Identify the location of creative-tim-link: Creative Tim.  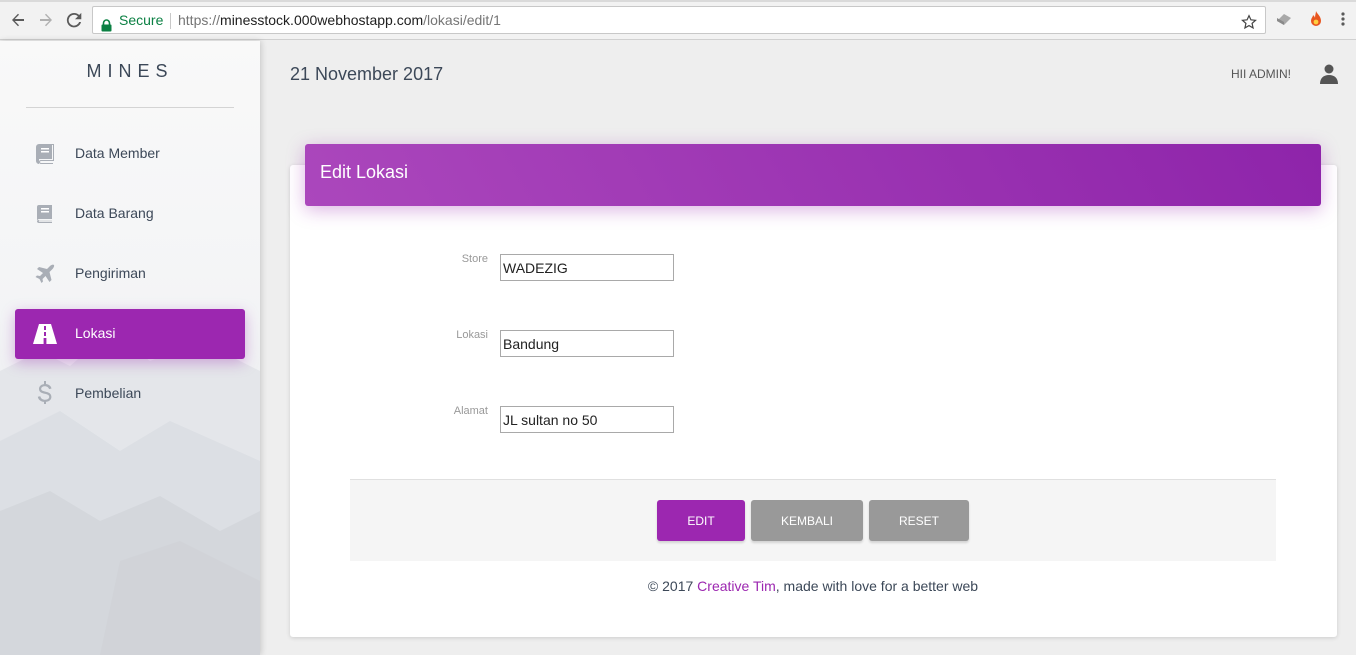
(736, 586).